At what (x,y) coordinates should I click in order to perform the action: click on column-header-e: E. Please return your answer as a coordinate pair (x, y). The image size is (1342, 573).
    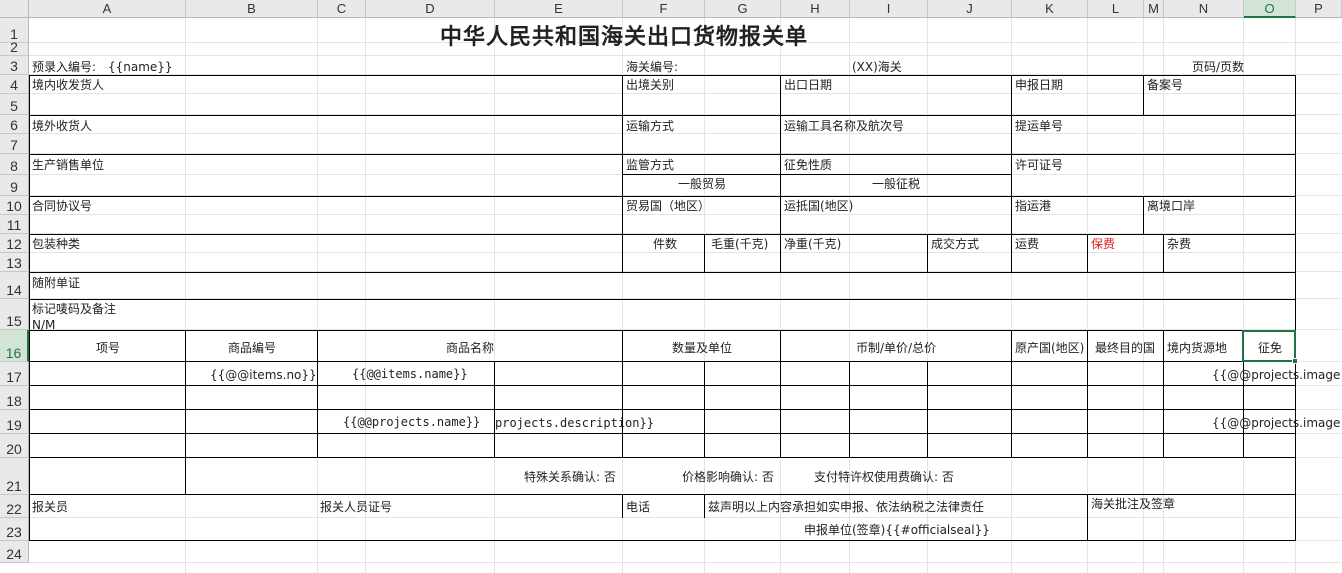
    Looking at the image, I should click on (559, 9).